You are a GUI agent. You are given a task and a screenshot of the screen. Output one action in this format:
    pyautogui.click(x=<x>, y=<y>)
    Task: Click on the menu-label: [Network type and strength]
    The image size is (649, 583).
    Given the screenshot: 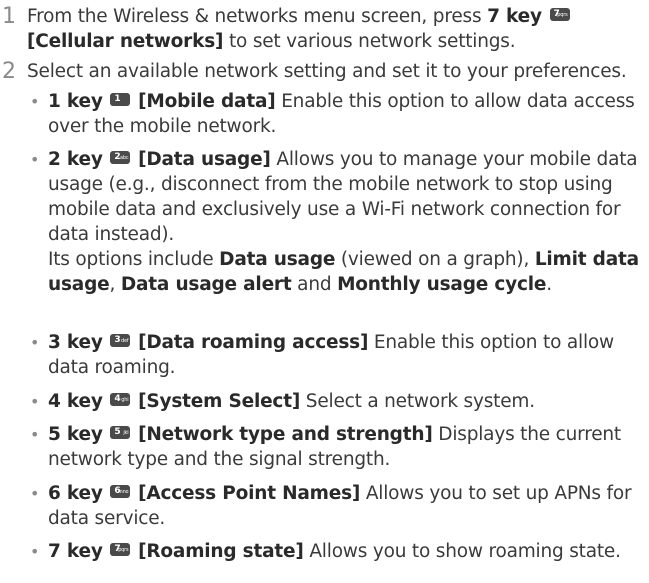 What is the action you would take?
    pyautogui.click(x=285, y=434)
    